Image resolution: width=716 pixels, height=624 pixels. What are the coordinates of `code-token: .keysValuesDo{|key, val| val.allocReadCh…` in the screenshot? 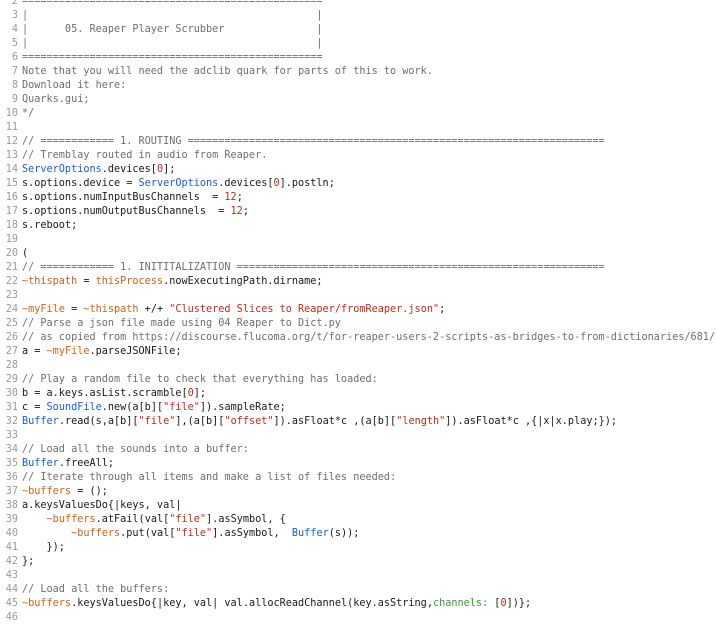 It's located at (252, 603).